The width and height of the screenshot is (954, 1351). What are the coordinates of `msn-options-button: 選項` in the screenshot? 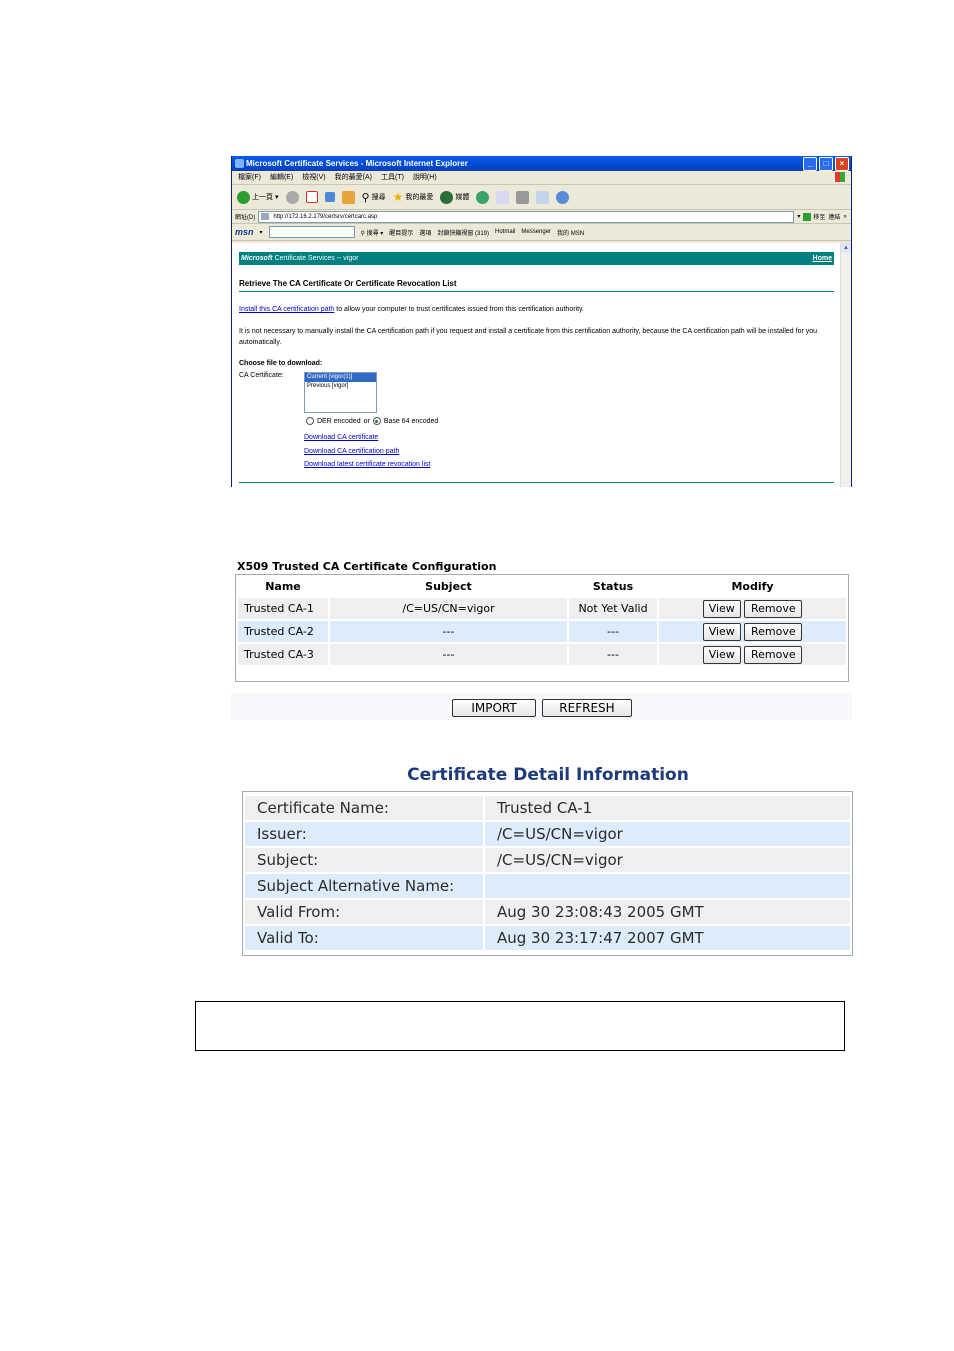 It's located at (425, 232).